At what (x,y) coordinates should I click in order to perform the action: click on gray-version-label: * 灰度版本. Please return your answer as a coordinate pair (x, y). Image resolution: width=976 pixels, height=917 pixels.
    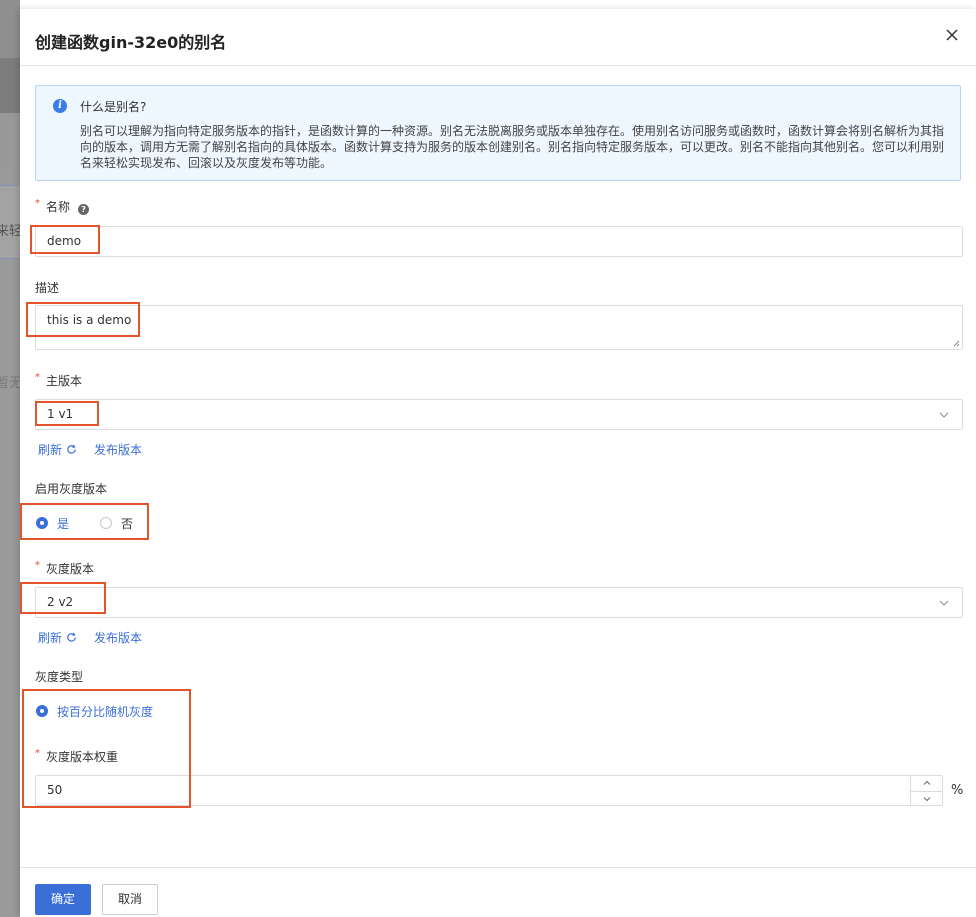
    Looking at the image, I should click on (64, 568).